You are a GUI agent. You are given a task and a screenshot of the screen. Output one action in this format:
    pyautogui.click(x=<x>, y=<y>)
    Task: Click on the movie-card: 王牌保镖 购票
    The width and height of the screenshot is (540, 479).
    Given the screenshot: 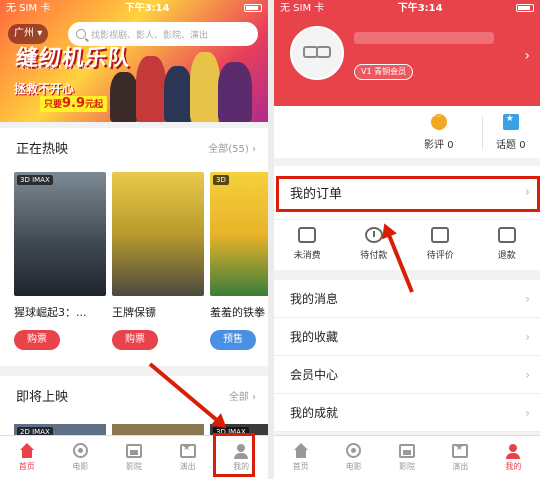 What is the action you would take?
    pyautogui.click(x=158, y=261)
    